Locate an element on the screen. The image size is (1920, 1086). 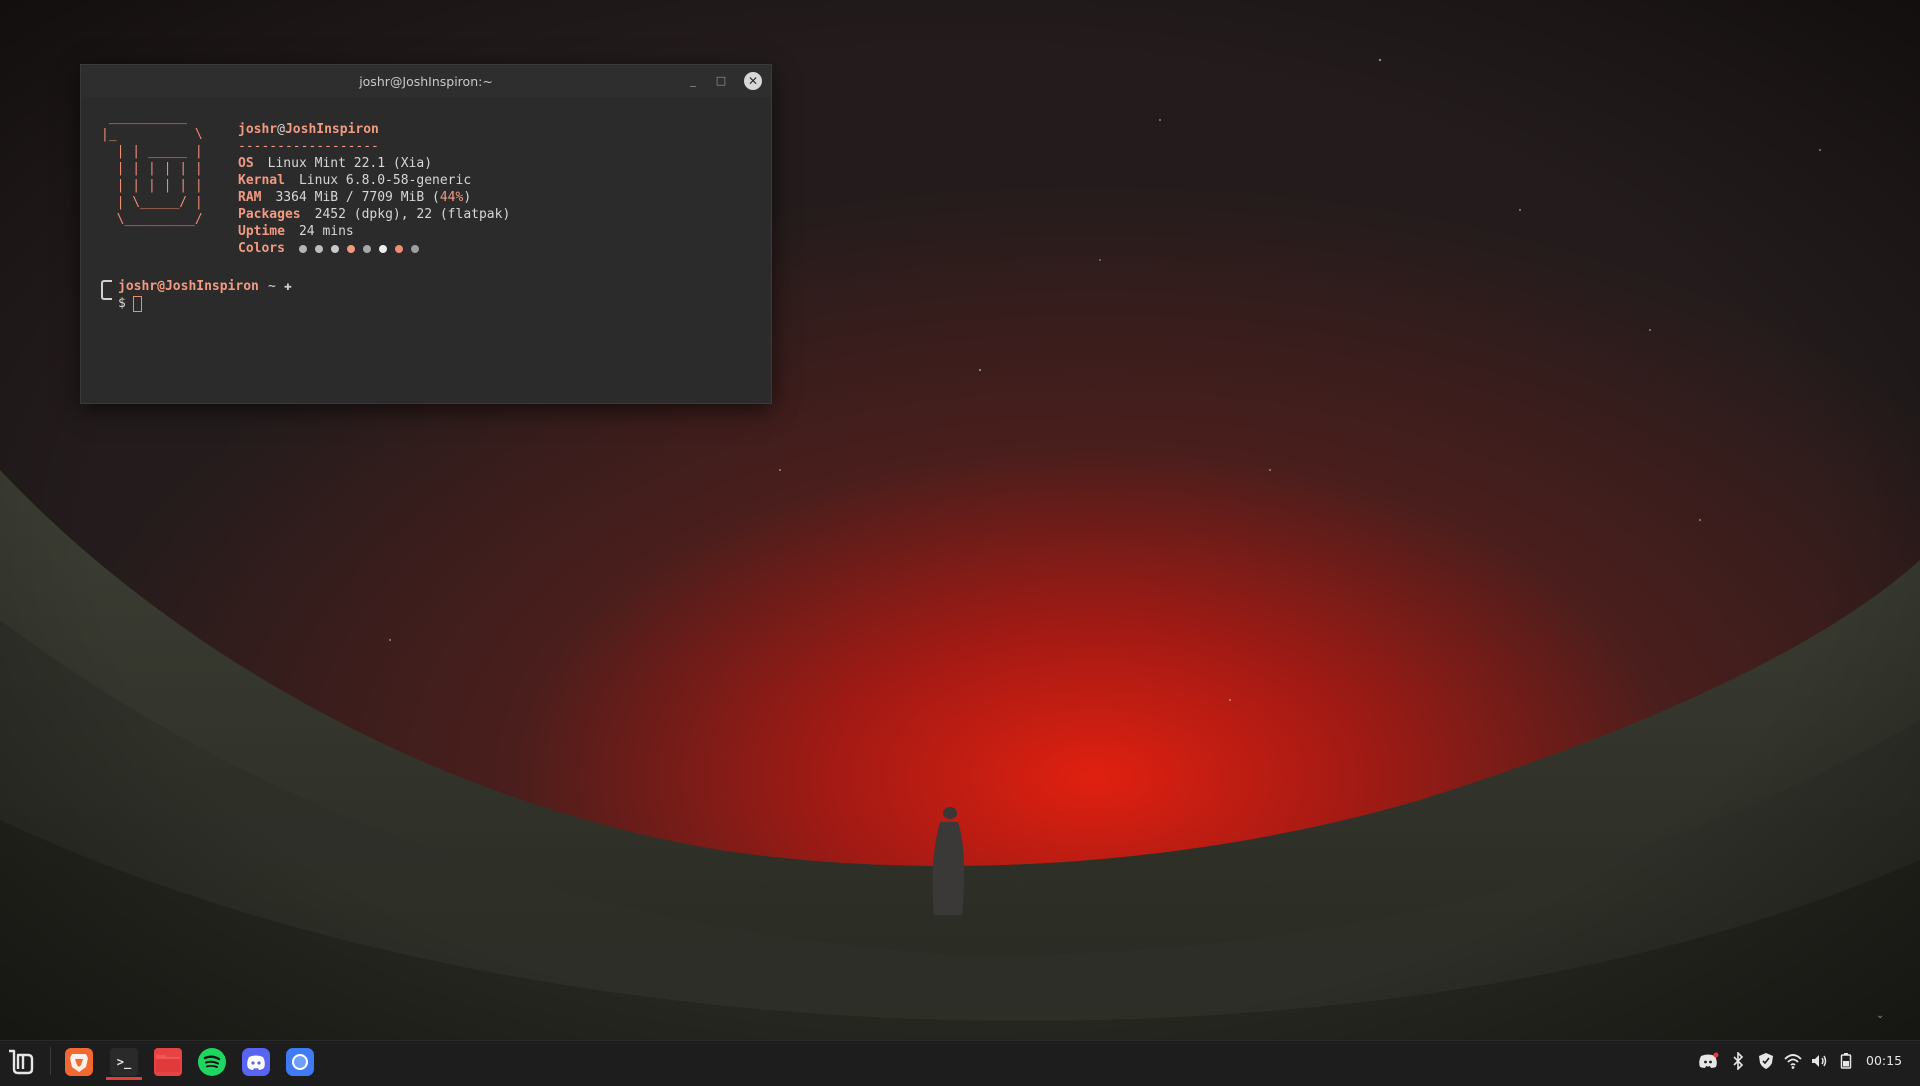
fetch-uptime-row: Uptime 24 mins is located at coordinates (374, 231).